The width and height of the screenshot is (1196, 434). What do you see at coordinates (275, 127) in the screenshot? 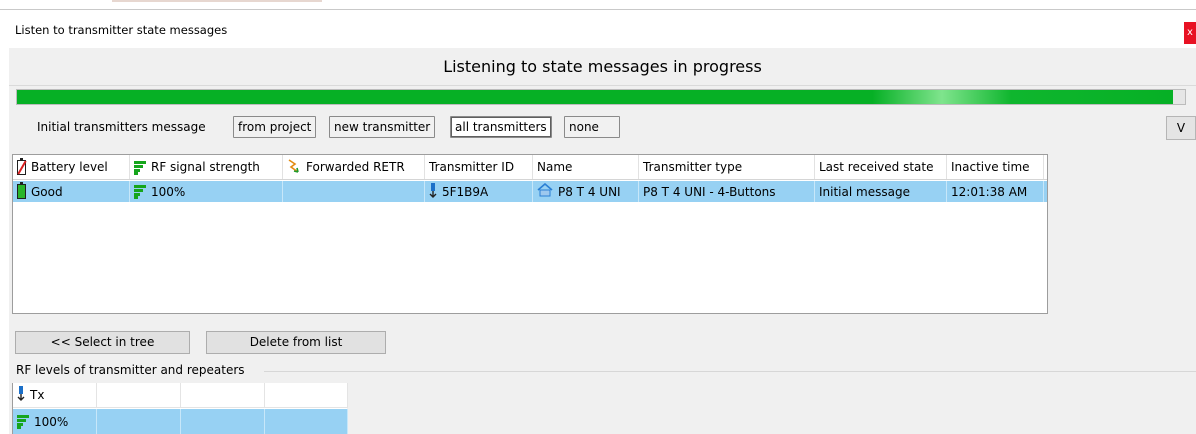
I see `from-project-button: from project` at bounding box center [275, 127].